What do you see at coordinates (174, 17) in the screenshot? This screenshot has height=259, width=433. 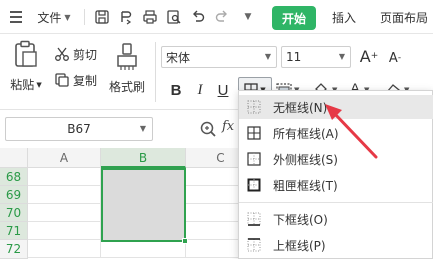 I see `print-preview-icon` at bounding box center [174, 17].